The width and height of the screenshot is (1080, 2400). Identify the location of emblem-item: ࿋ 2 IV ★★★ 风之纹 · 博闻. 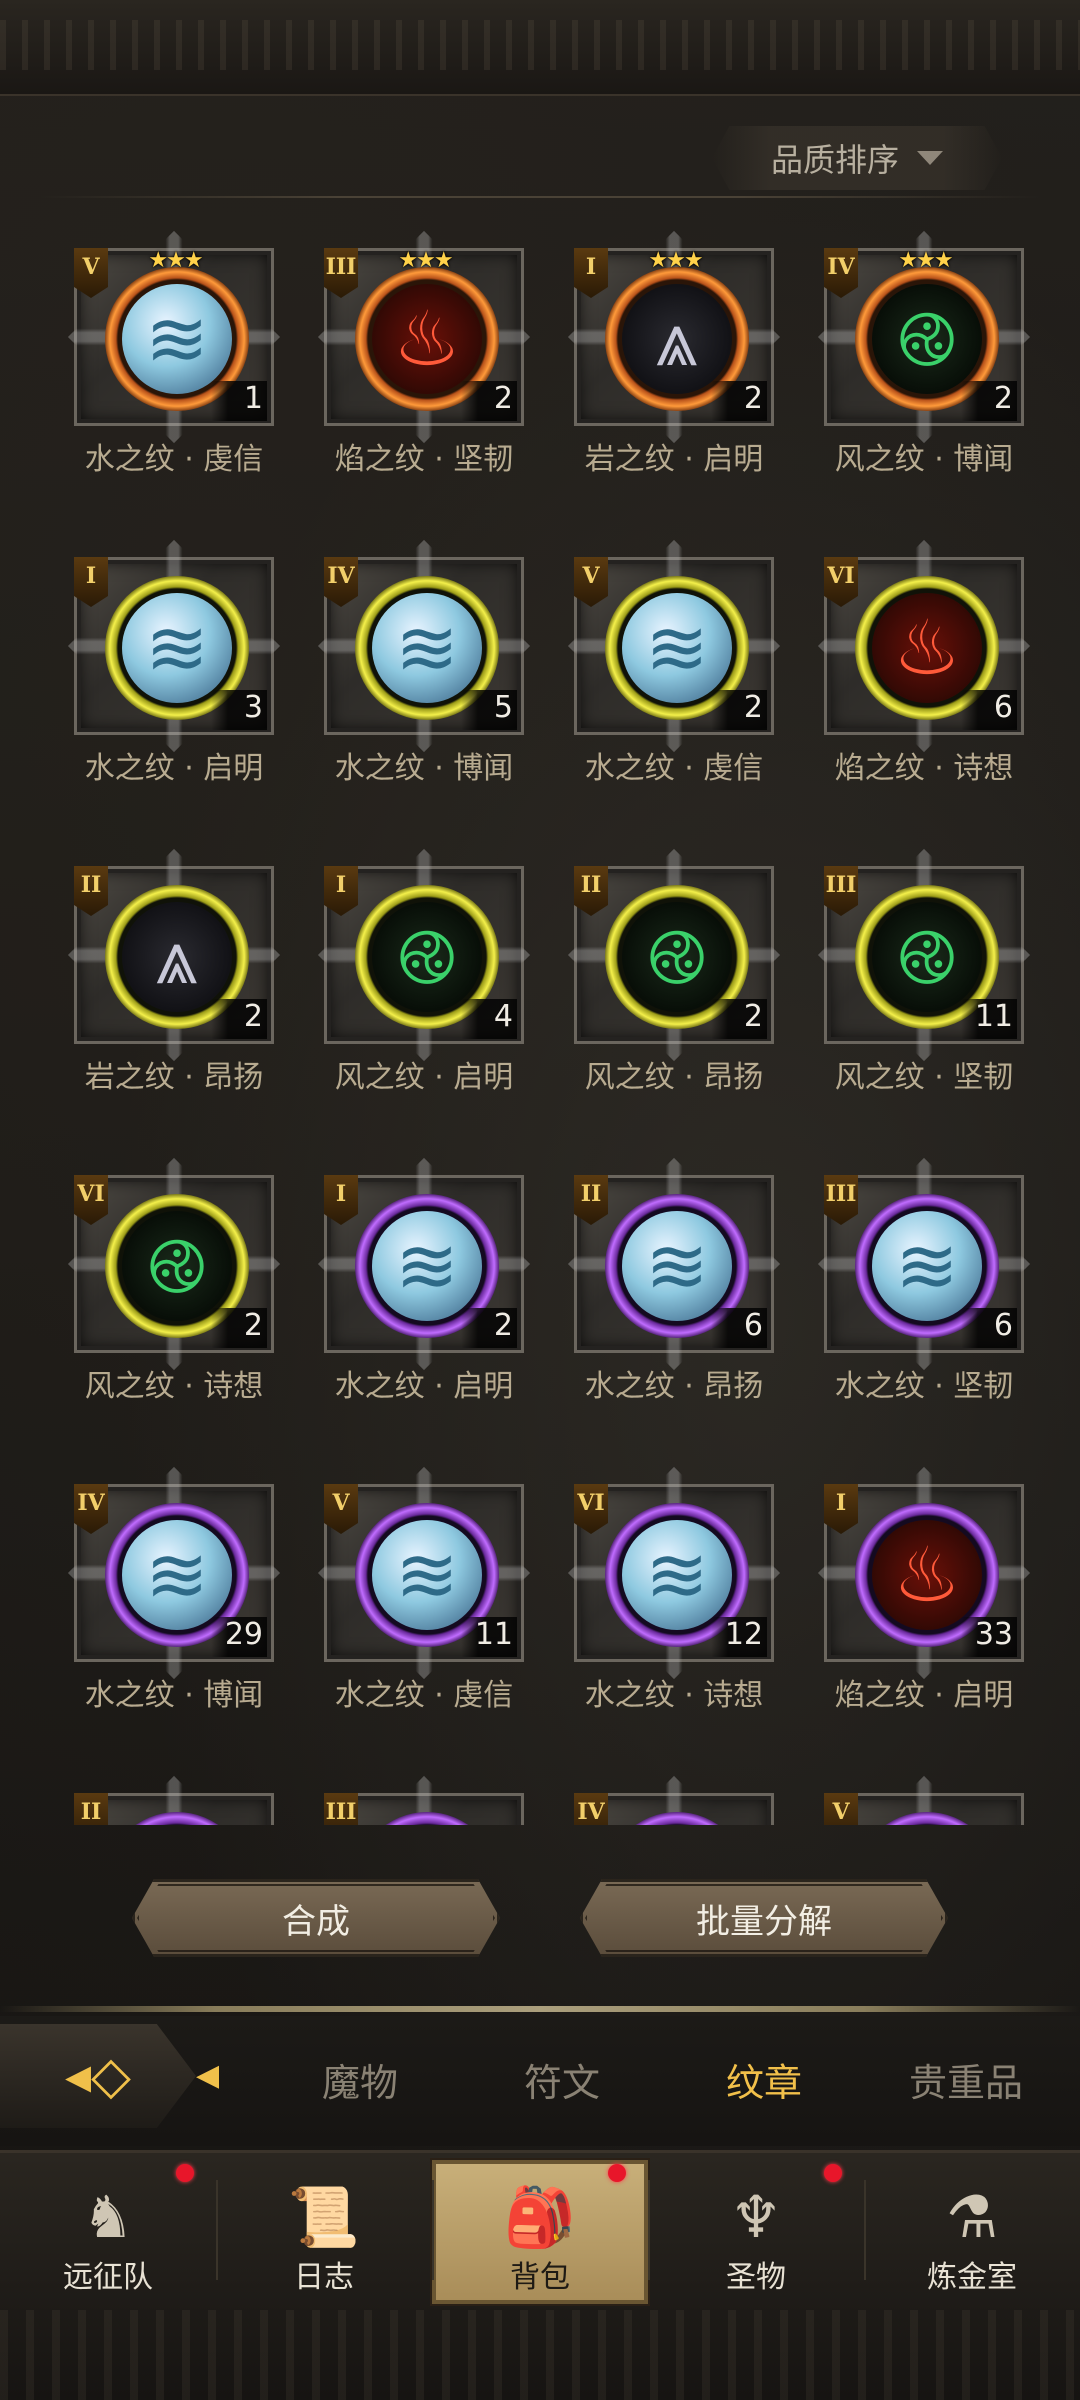
(924, 378).